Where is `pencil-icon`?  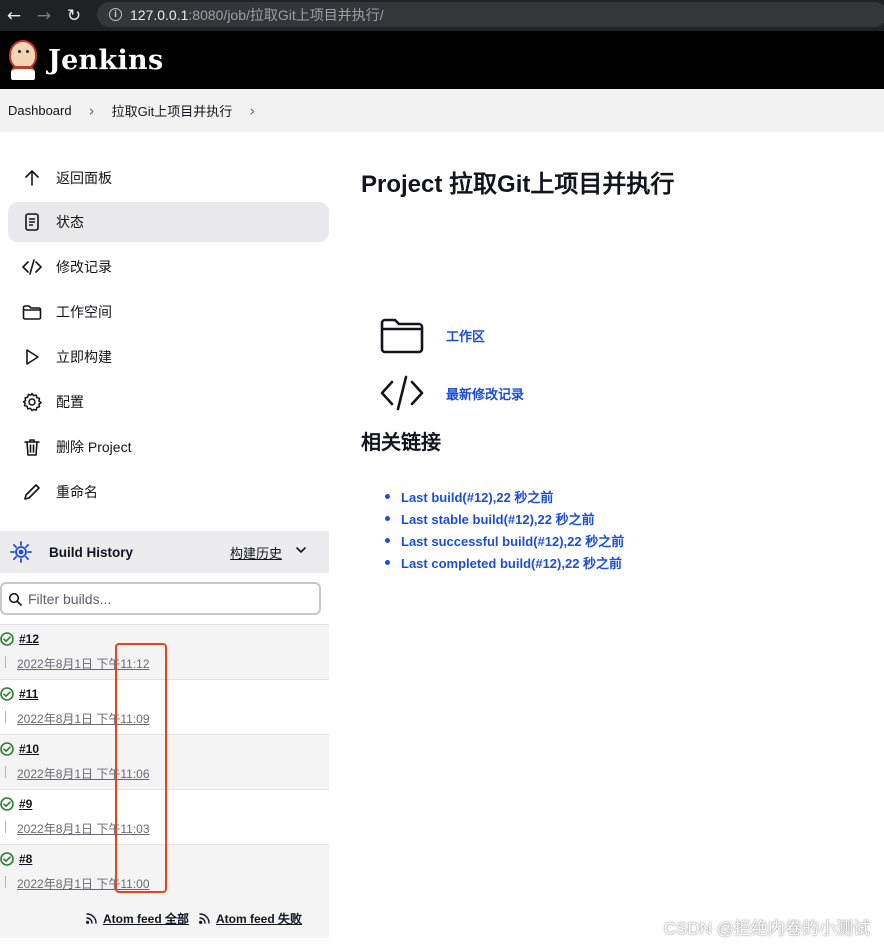 pencil-icon is located at coordinates (32, 492).